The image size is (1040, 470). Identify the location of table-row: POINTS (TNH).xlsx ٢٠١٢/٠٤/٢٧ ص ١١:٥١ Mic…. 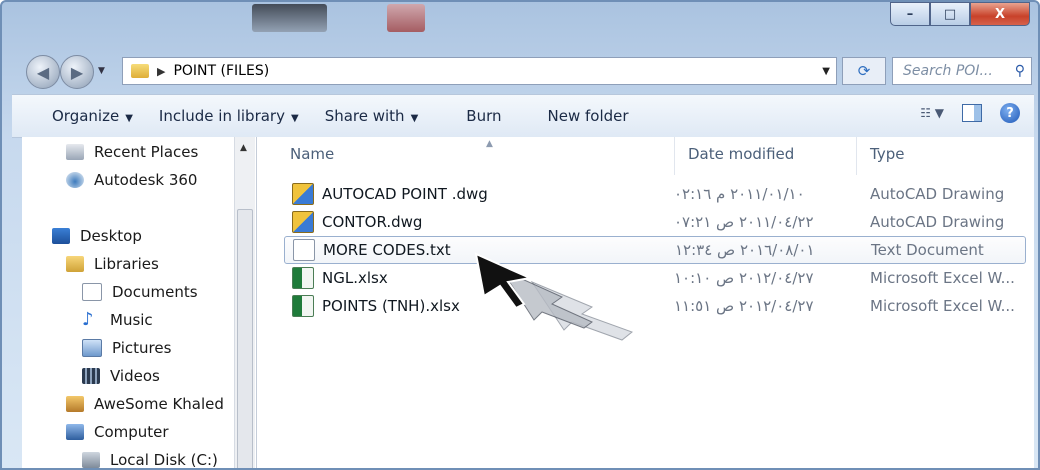
(658, 306).